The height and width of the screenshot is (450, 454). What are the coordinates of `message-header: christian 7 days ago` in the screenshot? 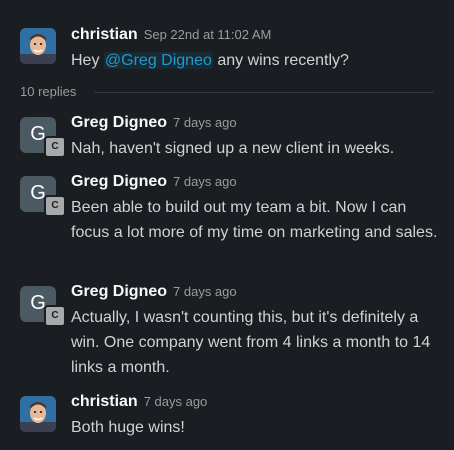 It's located at (139, 402).